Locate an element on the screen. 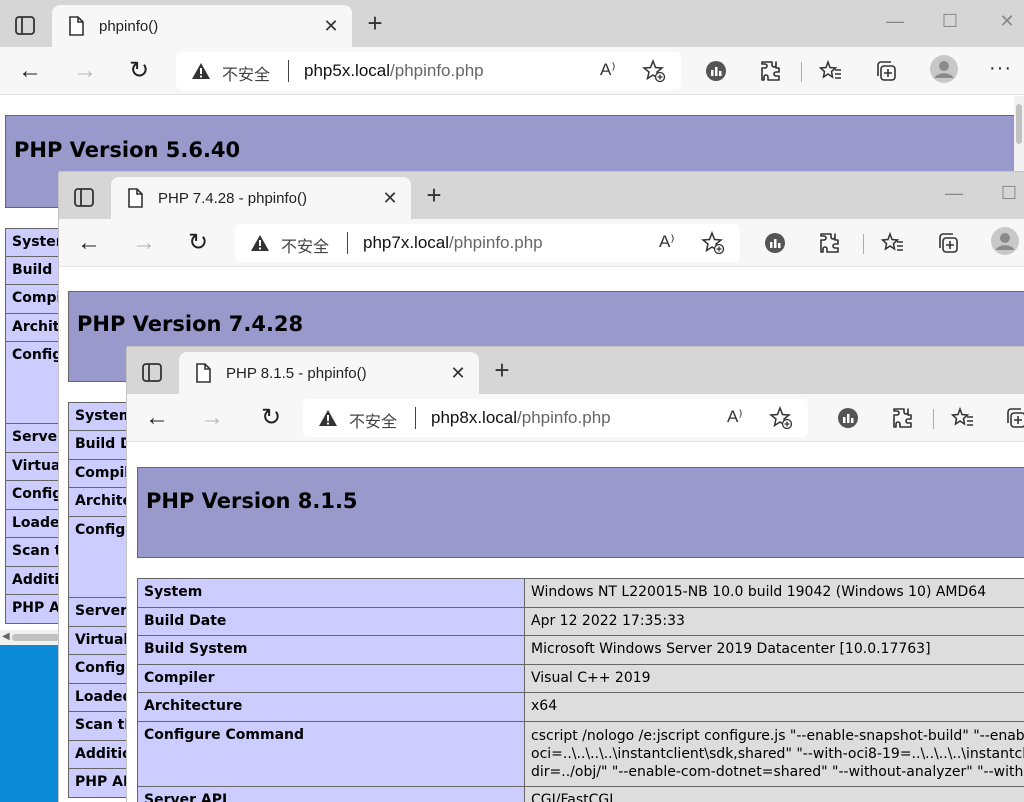 The image size is (1024, 802). title-bar: PHP 7.4.28 - phpinfo() ✕ + — ☐ is located at coordinates (541, 195).